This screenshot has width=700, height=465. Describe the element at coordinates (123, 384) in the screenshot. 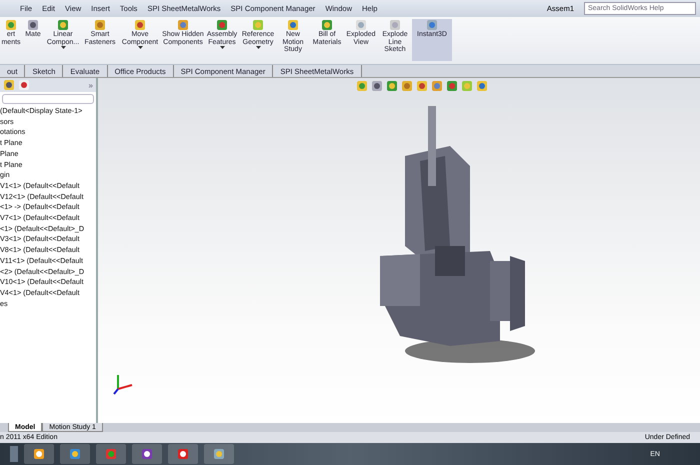

I see `axis-triad-icon` at that location.